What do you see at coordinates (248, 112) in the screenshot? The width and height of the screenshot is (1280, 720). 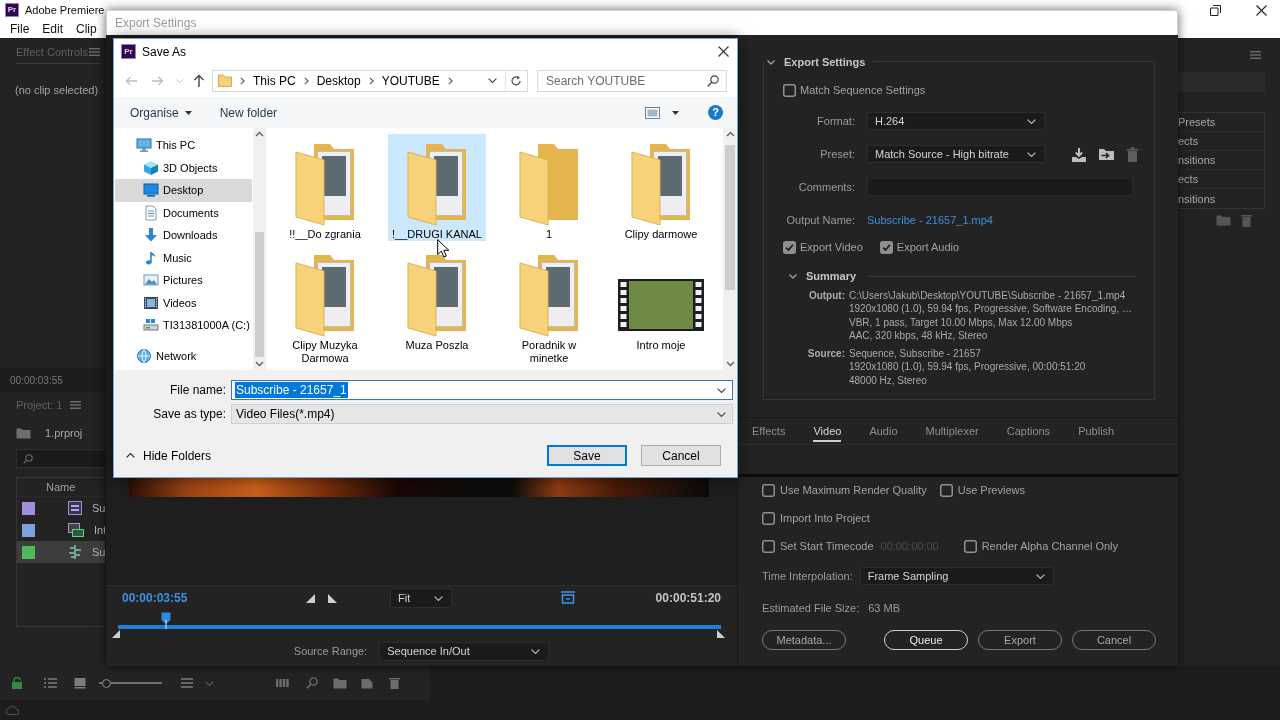 I see `new-folder-button: New folder` at bounding box center [248, 112].